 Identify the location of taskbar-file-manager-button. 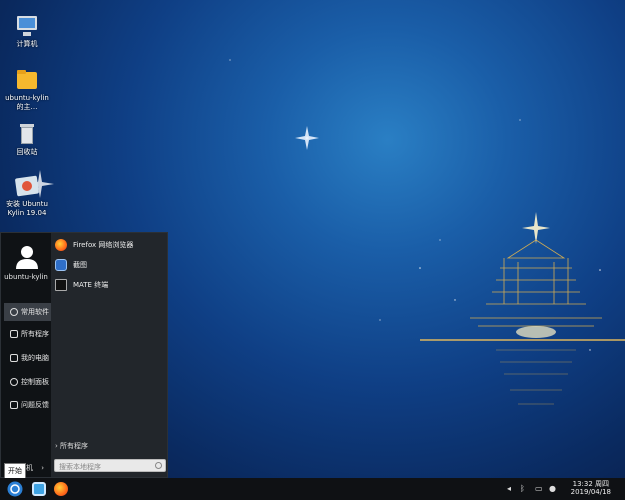
(39, 489).